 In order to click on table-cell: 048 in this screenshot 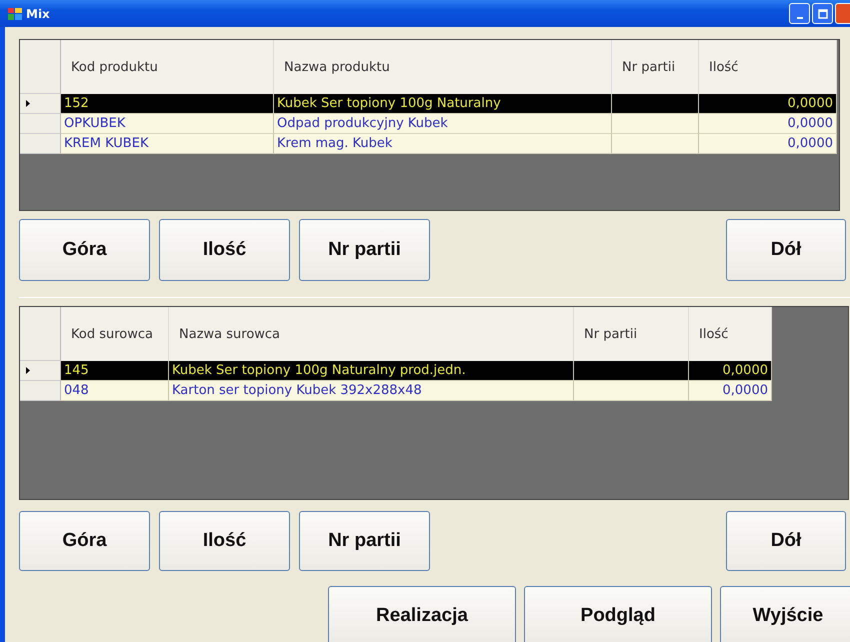, I will do `click(115, 391)`.